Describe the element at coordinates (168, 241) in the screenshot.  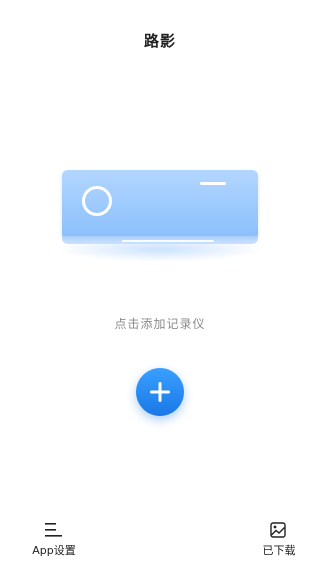
I see `device-vent` at that location.